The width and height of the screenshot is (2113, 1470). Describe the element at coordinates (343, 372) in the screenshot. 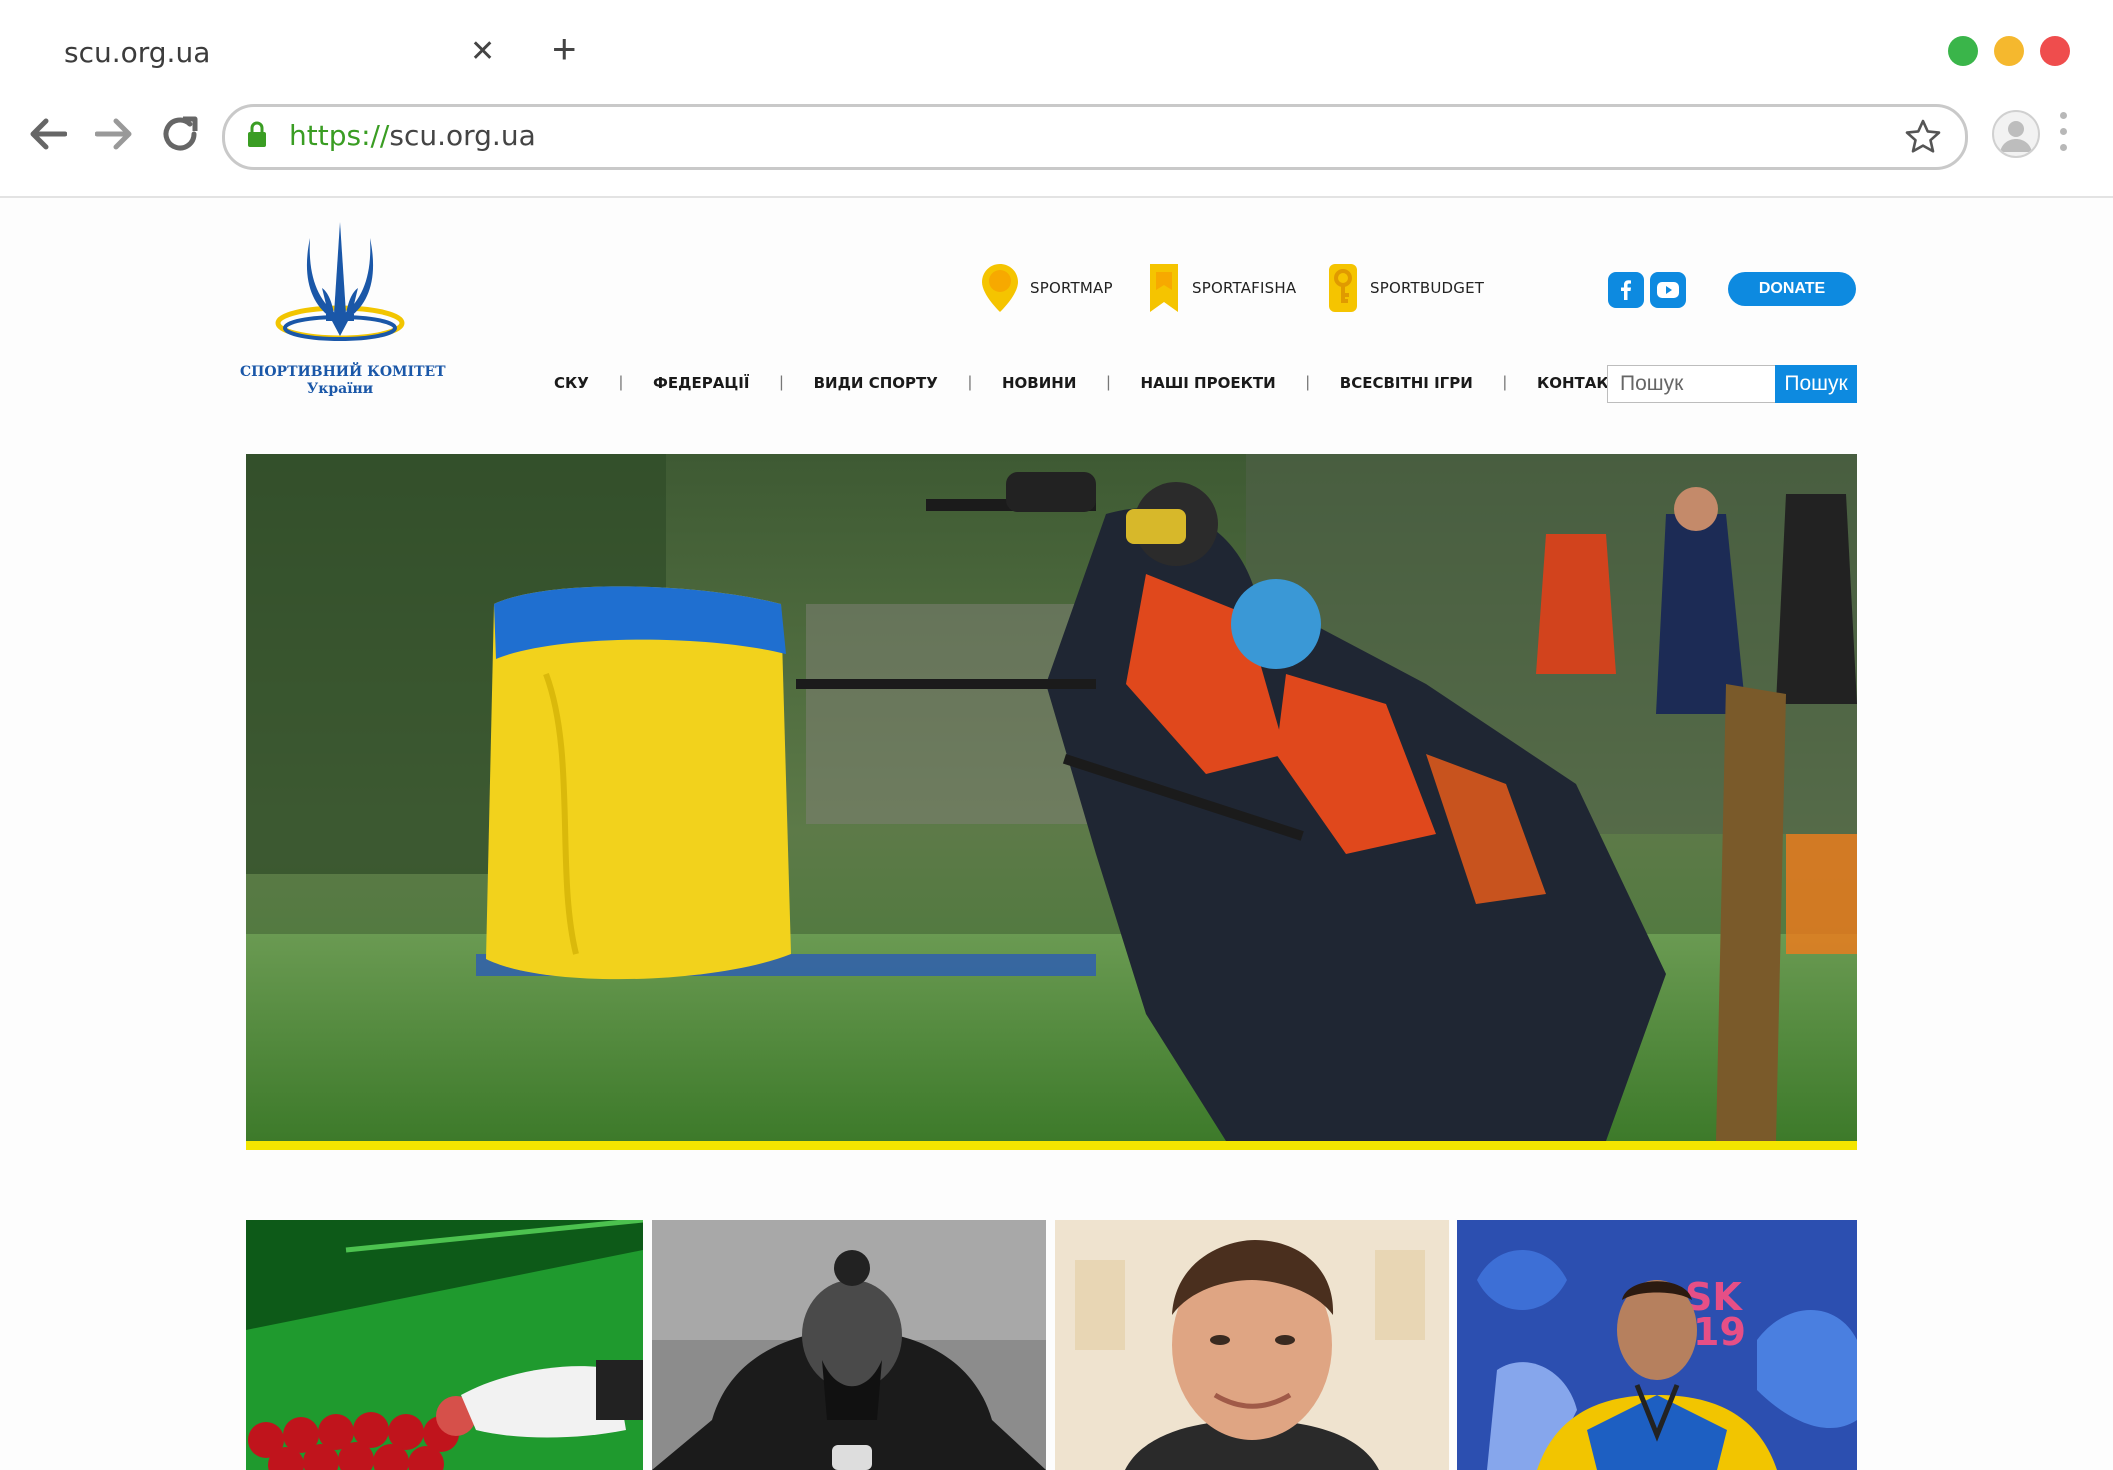

I see `logo-text-main: СПОРТИВНИЙ КОМІТЕТ` at that location.